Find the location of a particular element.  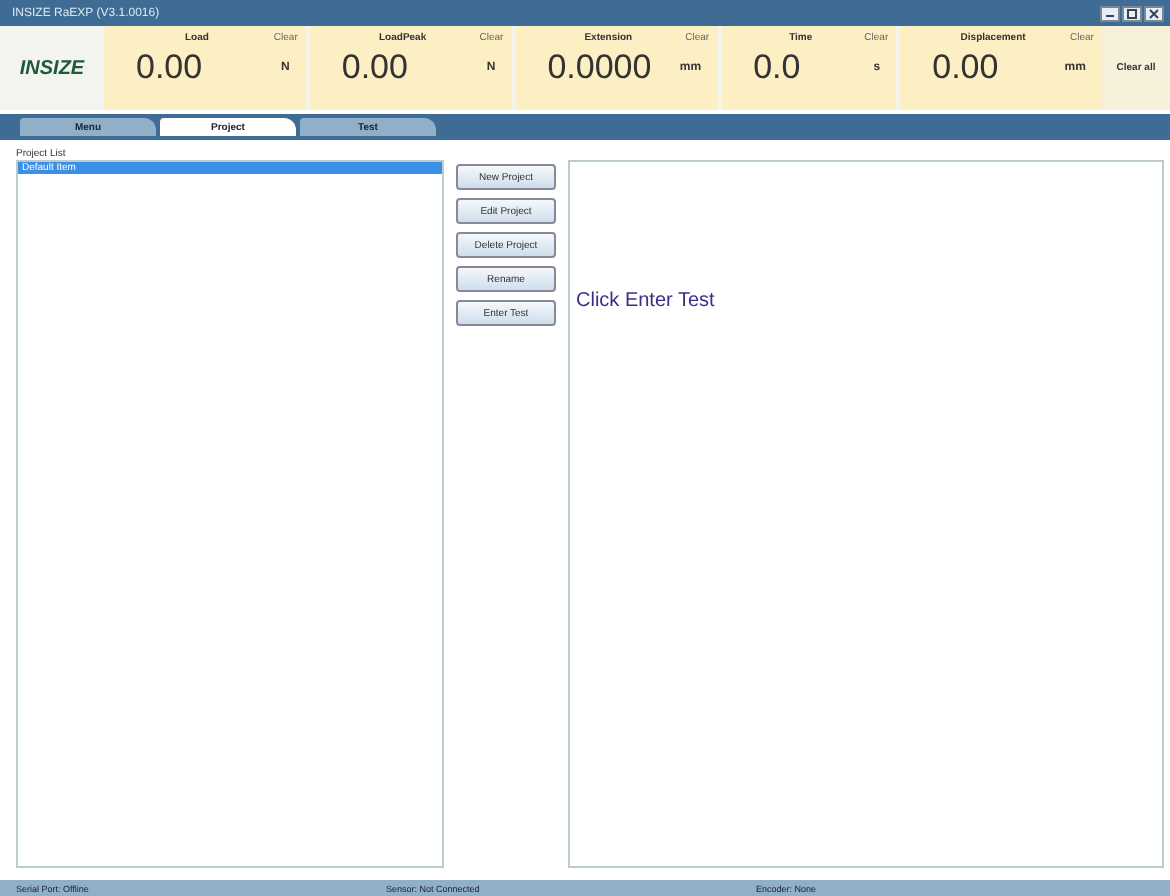

readout-value: 0.0000 is located at coordinates (599, 68).